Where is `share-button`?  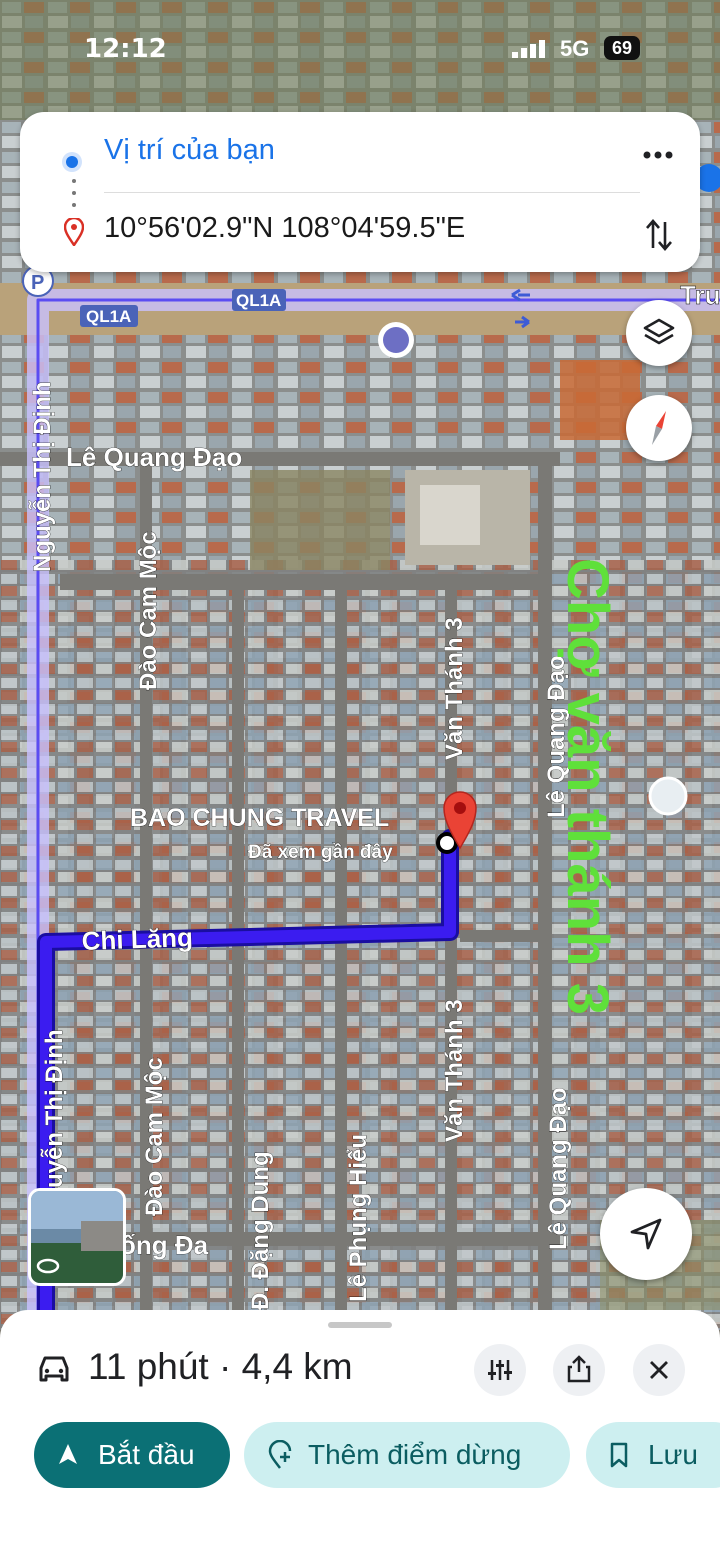
share-button is located at coordinates (579, 1370).